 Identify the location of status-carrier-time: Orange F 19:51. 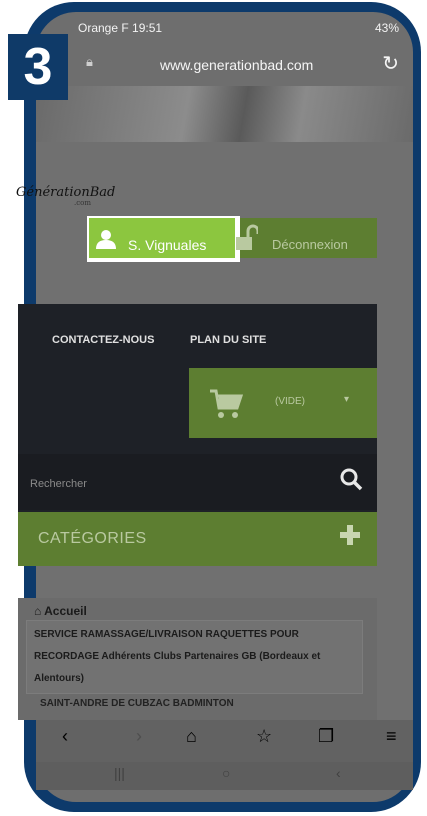
(120, 28).